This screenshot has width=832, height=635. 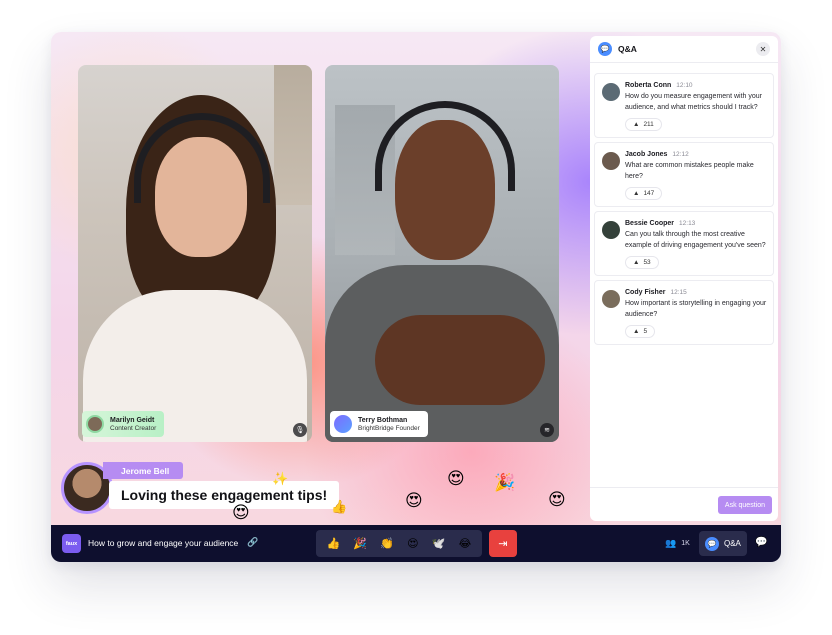 What do you see at coordinates (627, 49) in the screenshot?
I see `qa-title: Q&A` at bounding box center [627, 49].